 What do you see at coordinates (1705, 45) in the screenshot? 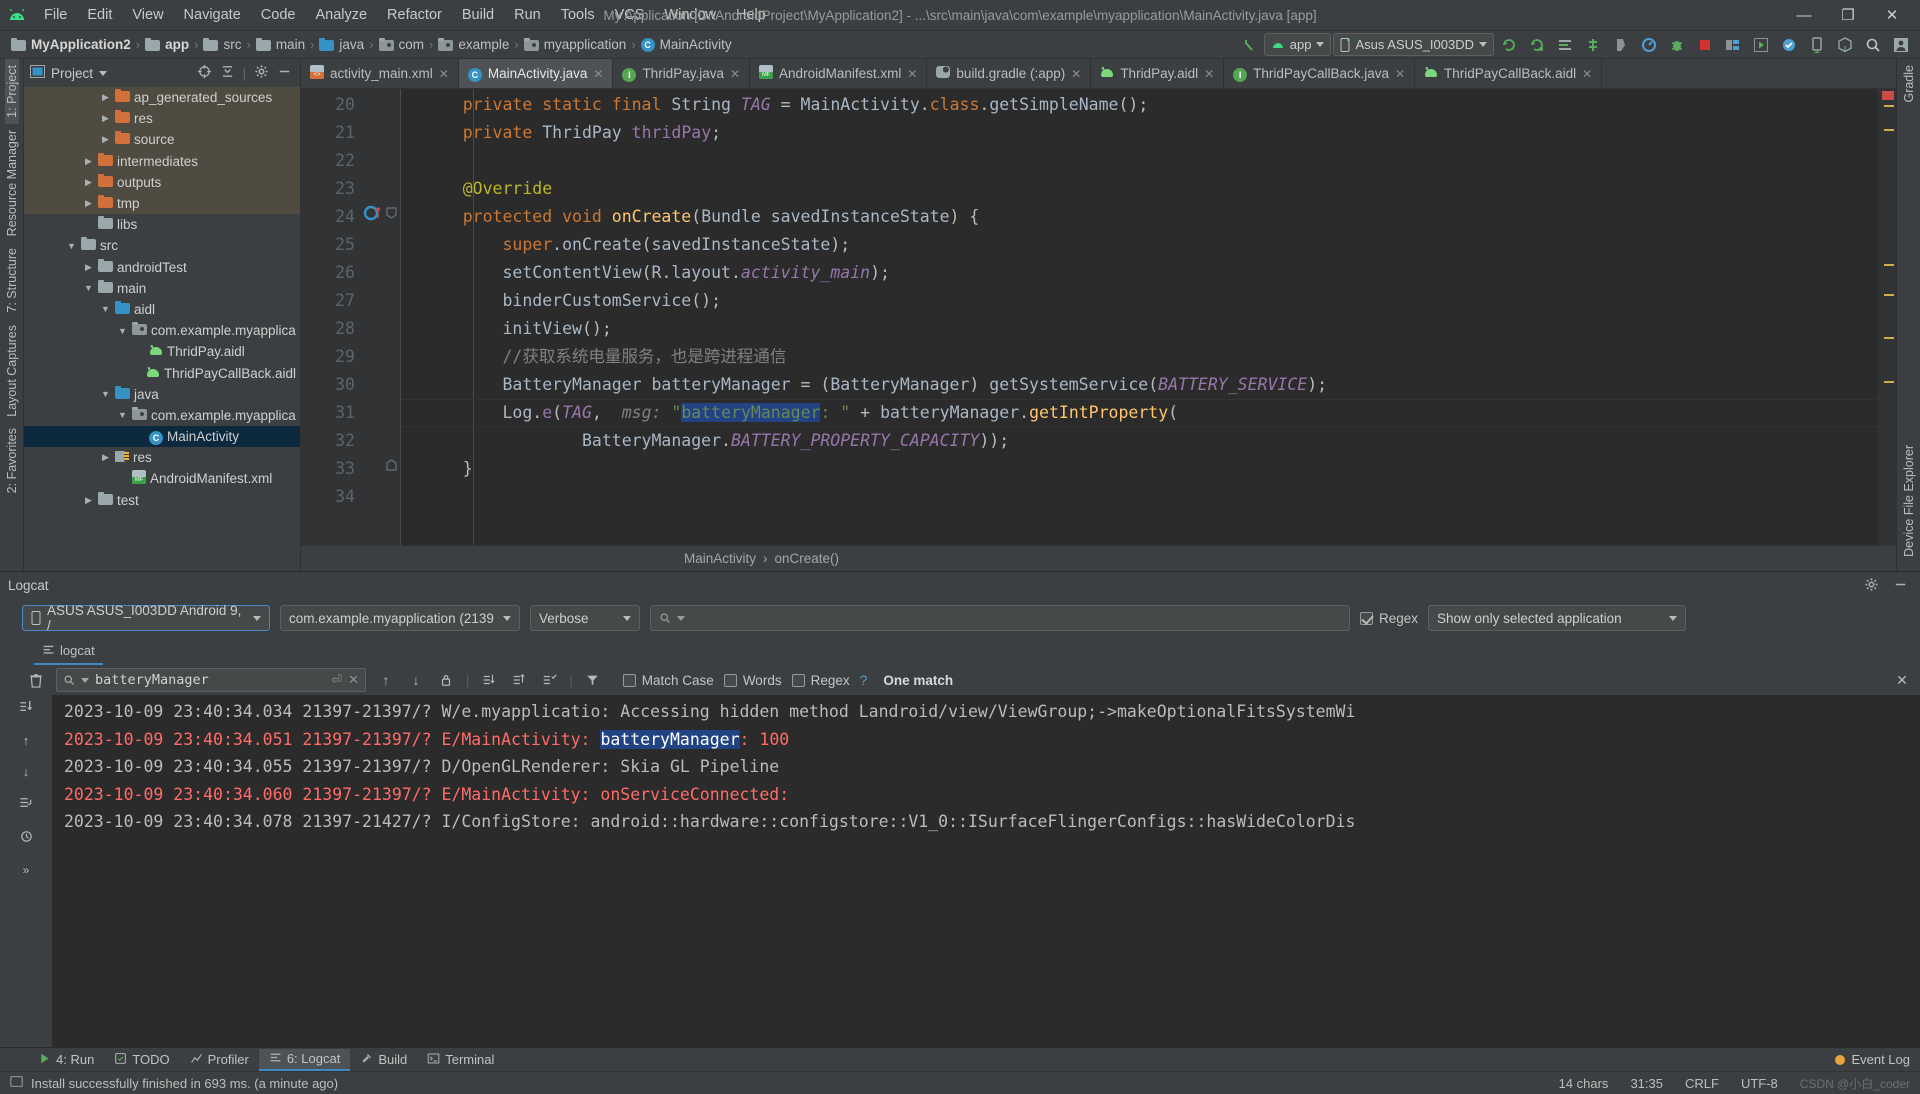
I see `stop-icon` at bounding box center [1705, 45].